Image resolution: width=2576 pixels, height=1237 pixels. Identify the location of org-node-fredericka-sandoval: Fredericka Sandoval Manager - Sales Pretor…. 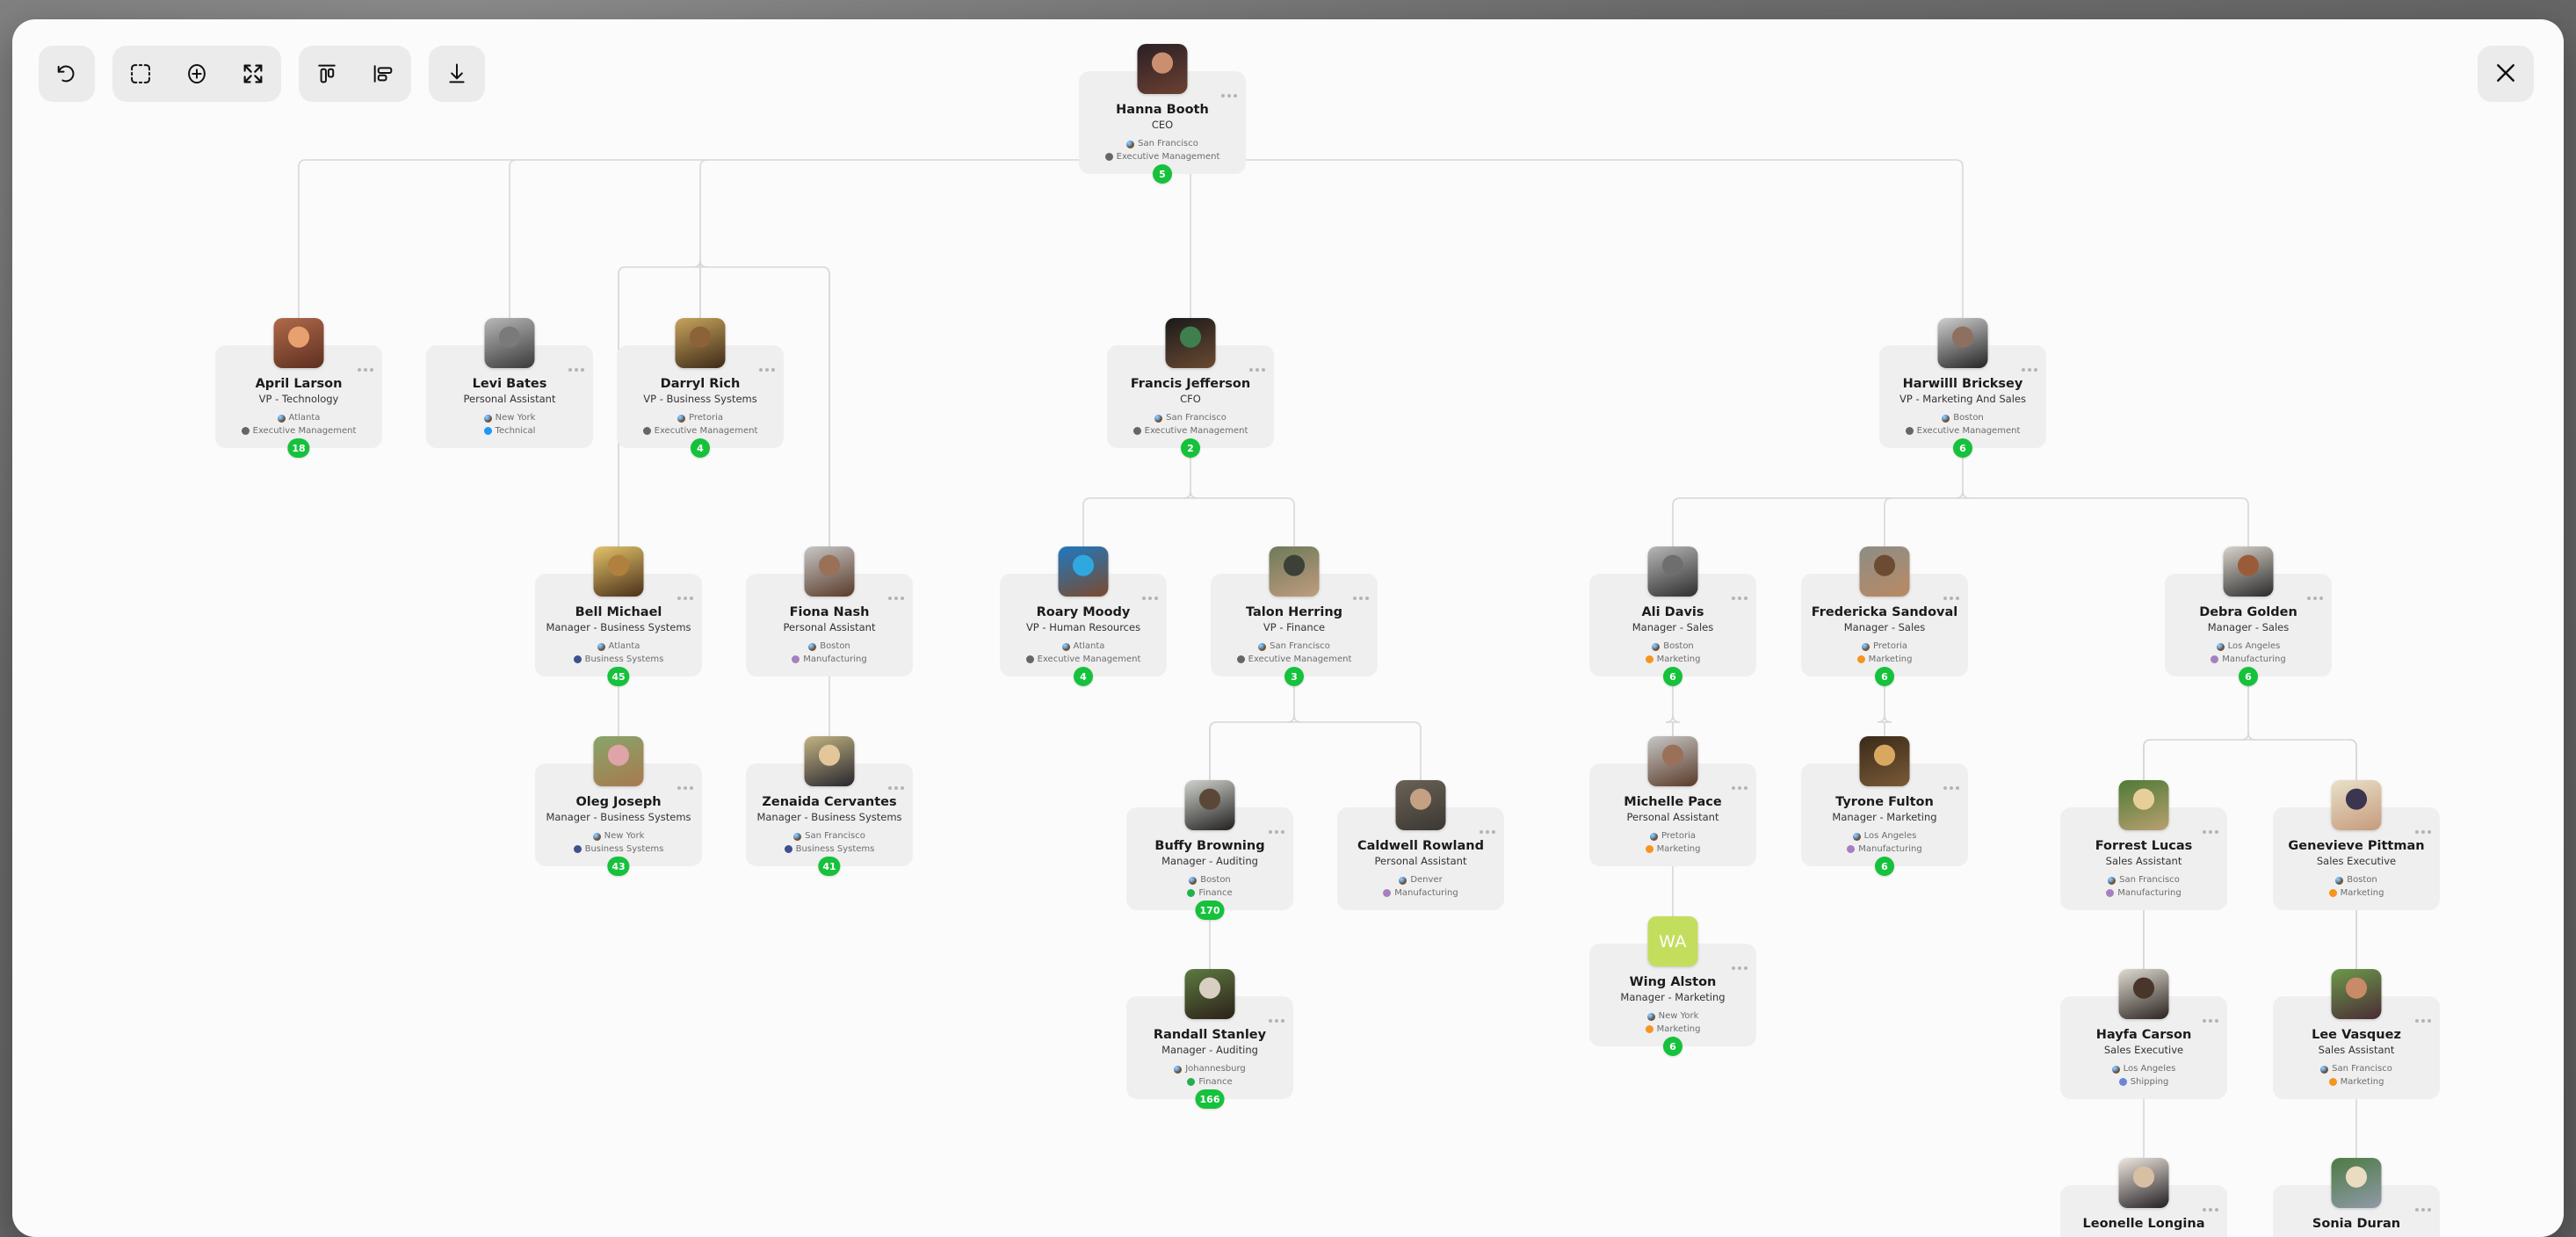
(1884, 616).